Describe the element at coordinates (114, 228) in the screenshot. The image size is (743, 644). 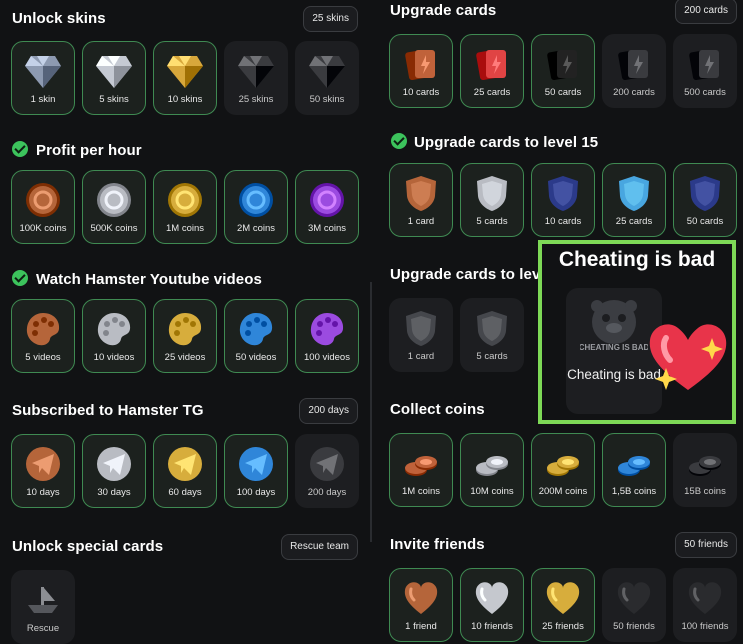
I see `achievement-label: 500K coins` at that location.